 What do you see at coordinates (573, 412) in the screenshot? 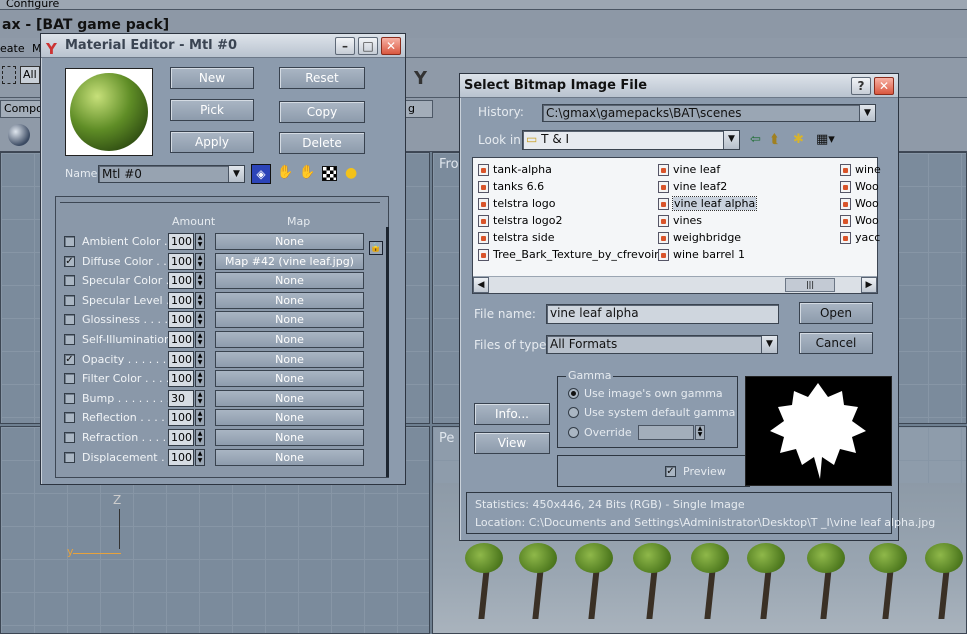
I see `gamma-system-radio` at bounding box center [573, 412].